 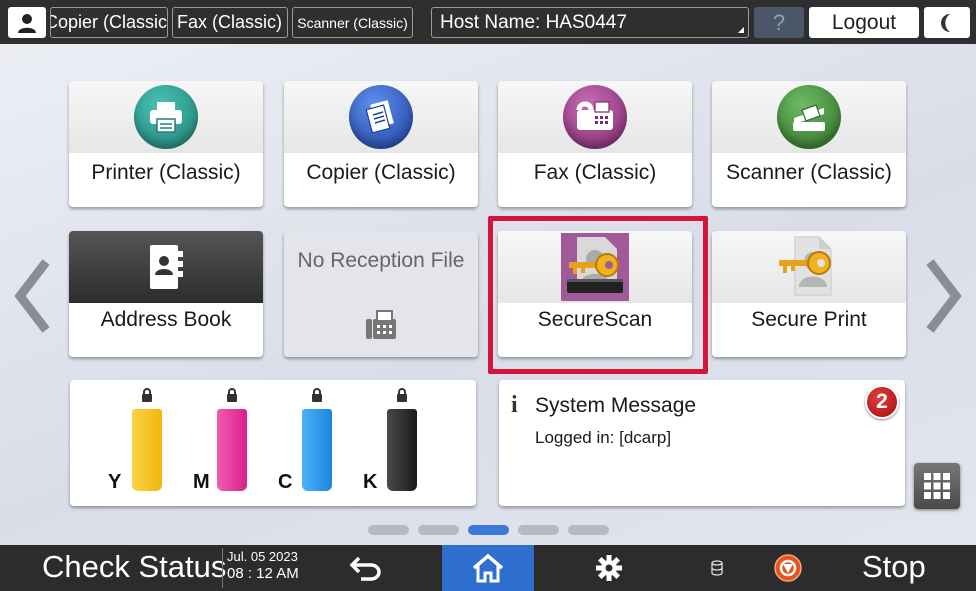 I want to click on scanner-classic-label: Scanner (Classic), so click(x=809, y=172).